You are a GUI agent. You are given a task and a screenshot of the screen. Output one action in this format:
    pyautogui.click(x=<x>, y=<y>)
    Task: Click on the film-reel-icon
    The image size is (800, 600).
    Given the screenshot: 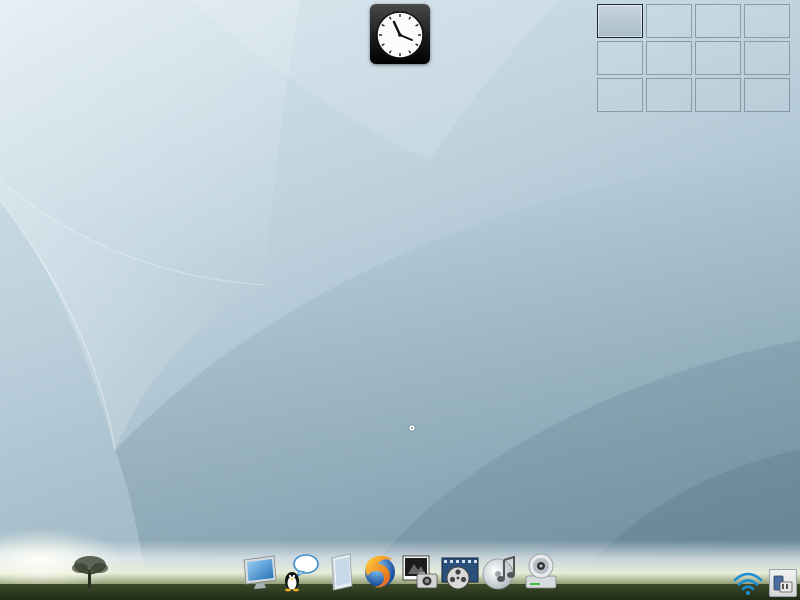 What is the action you would take?
    pyautogui.click(x=460, y=572)
    